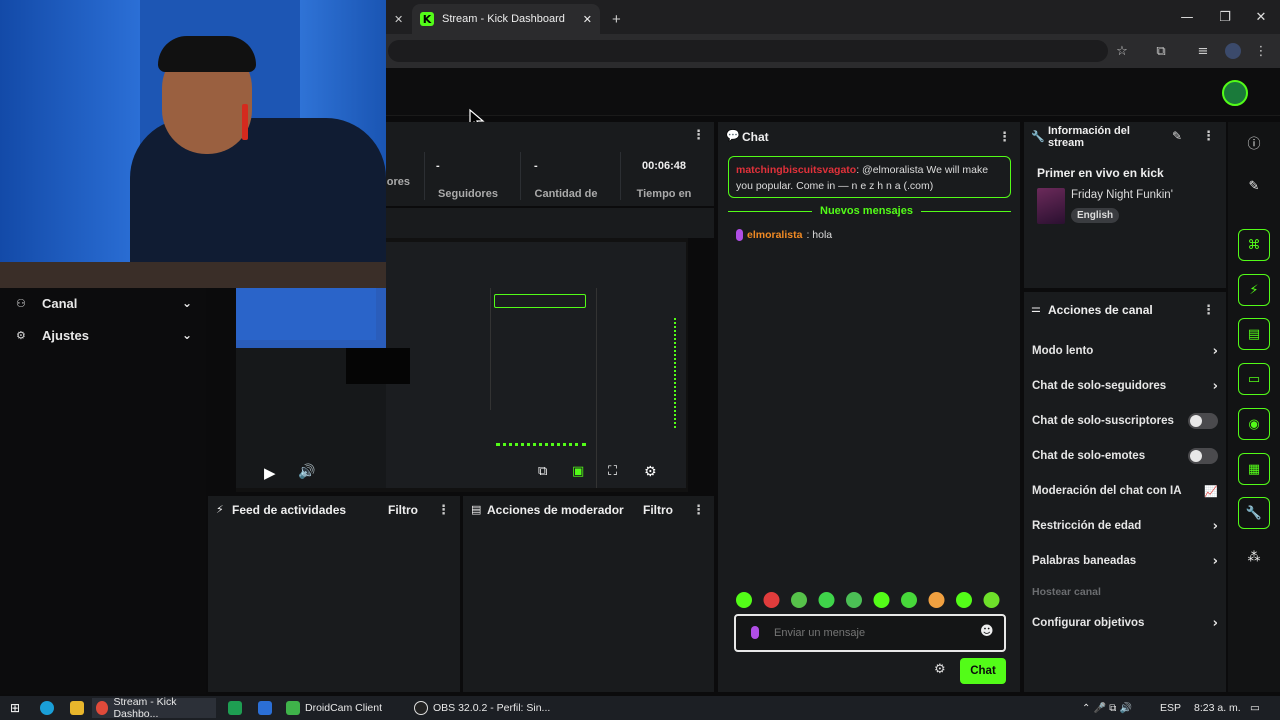 This screenshot has width=1280, height=720. I want to click on address-bar, so click(748, 51).